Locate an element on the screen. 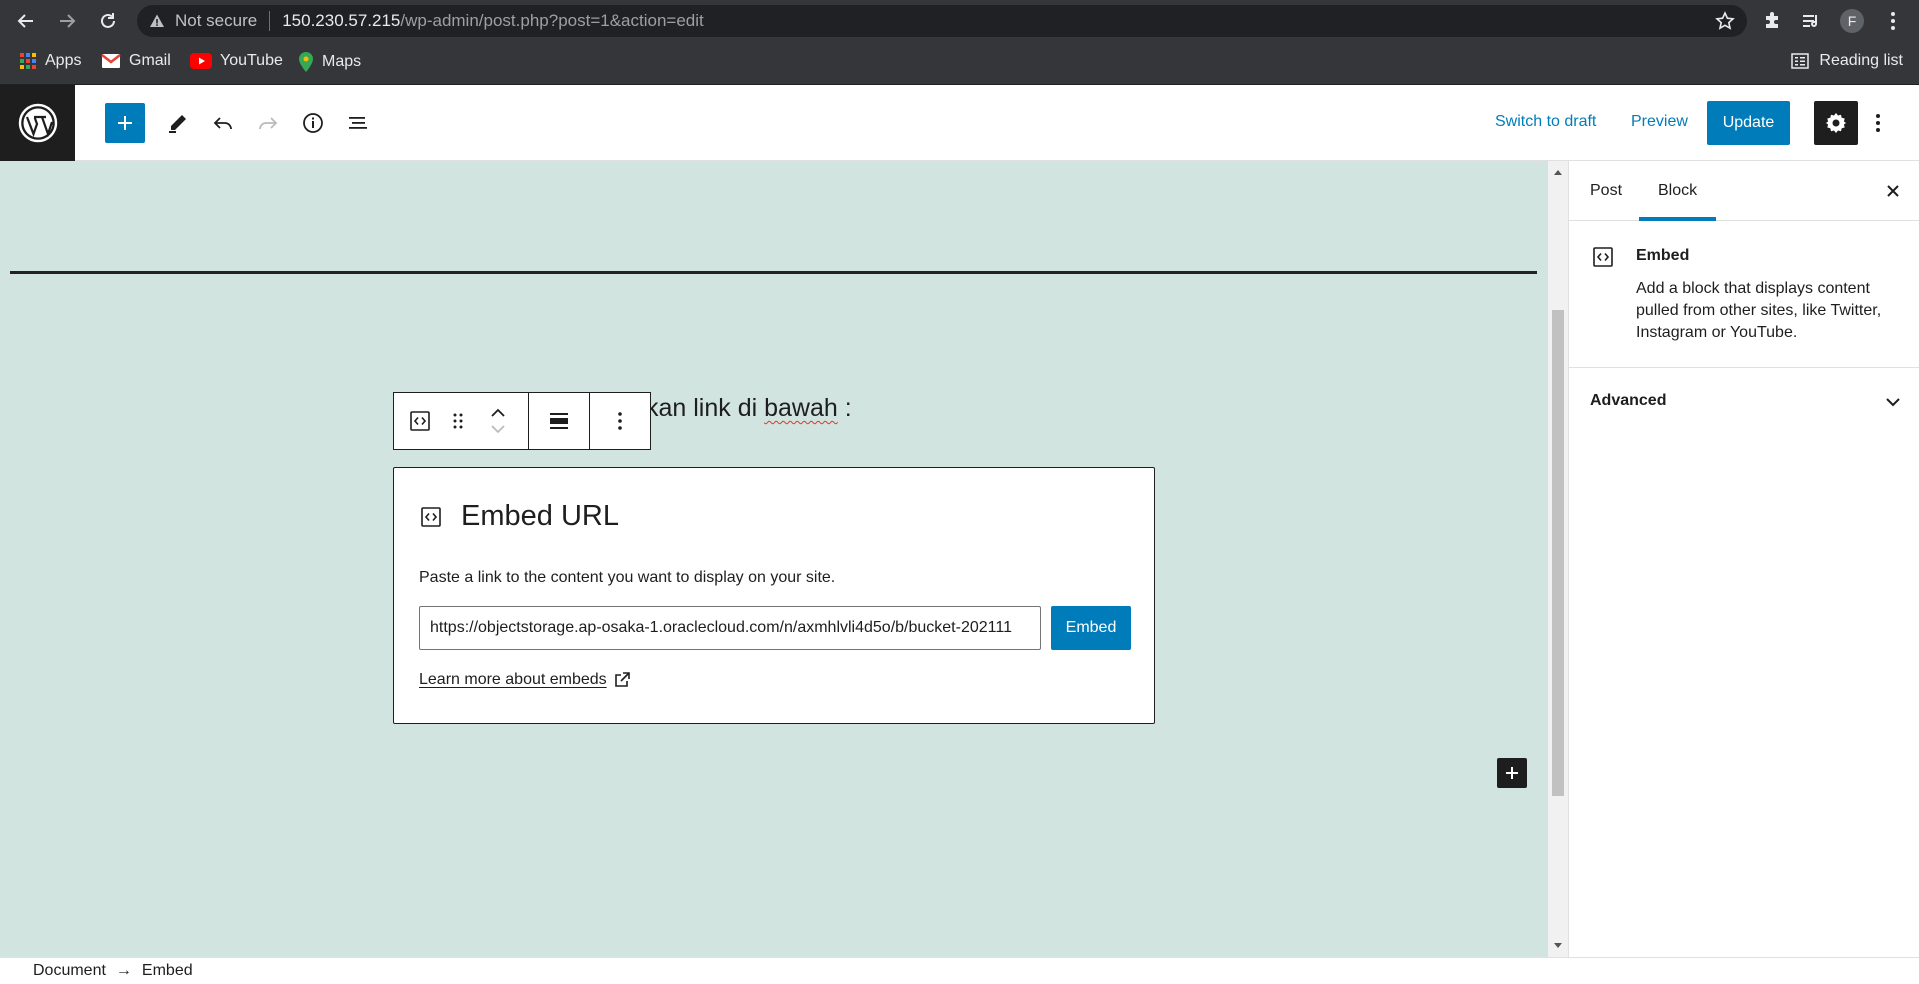 The height and width of the screenshot is (984, 1919). bookmark-youtube: YouTube is located at coordinates (236, 61).